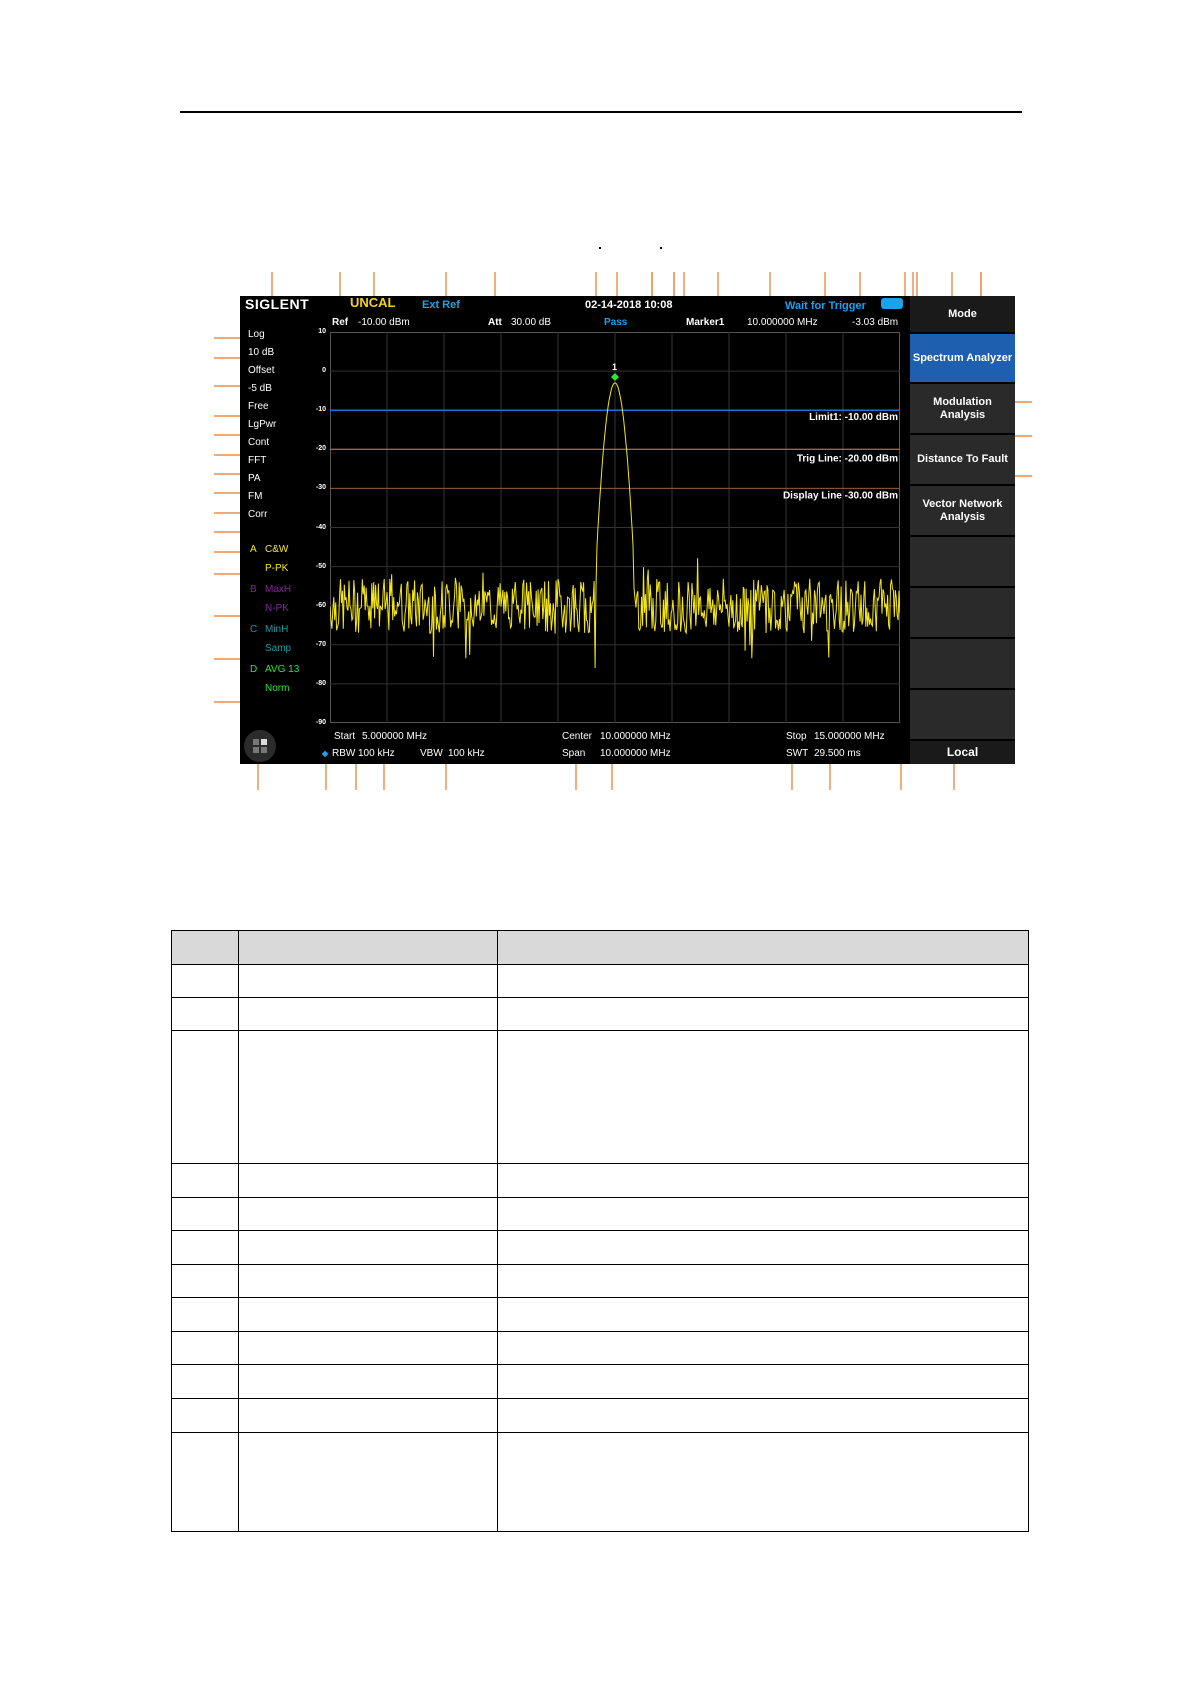  I want to click on left-status-item: Cont, so click(259, 442).